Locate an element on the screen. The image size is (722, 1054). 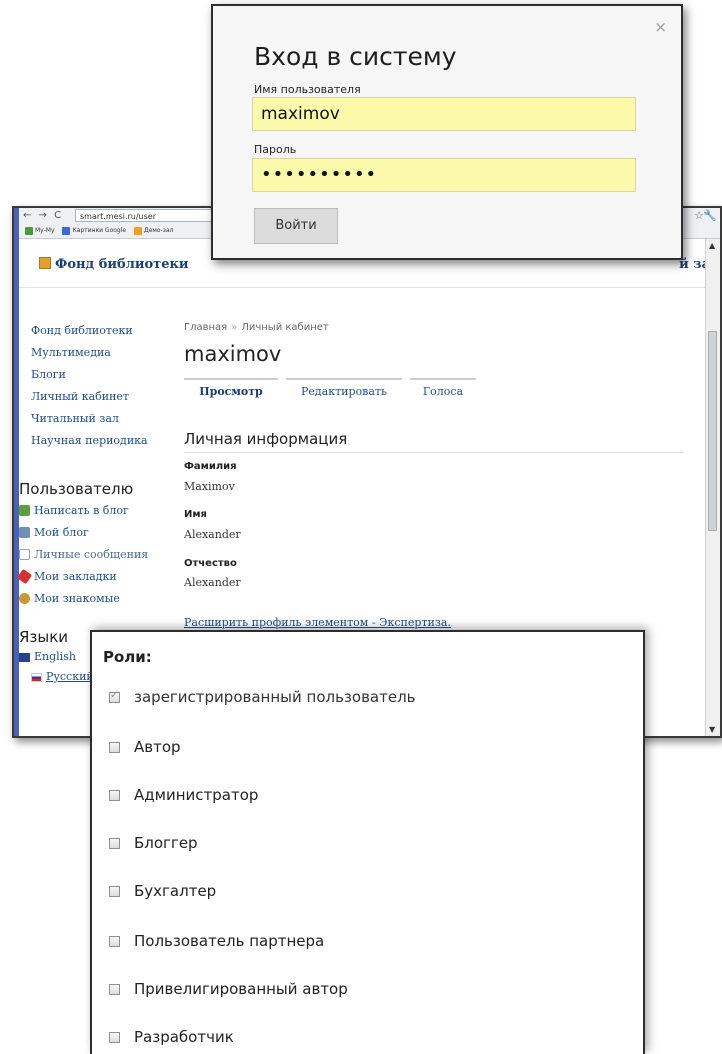
username-input: maximov is located at coordinates (444, 114).